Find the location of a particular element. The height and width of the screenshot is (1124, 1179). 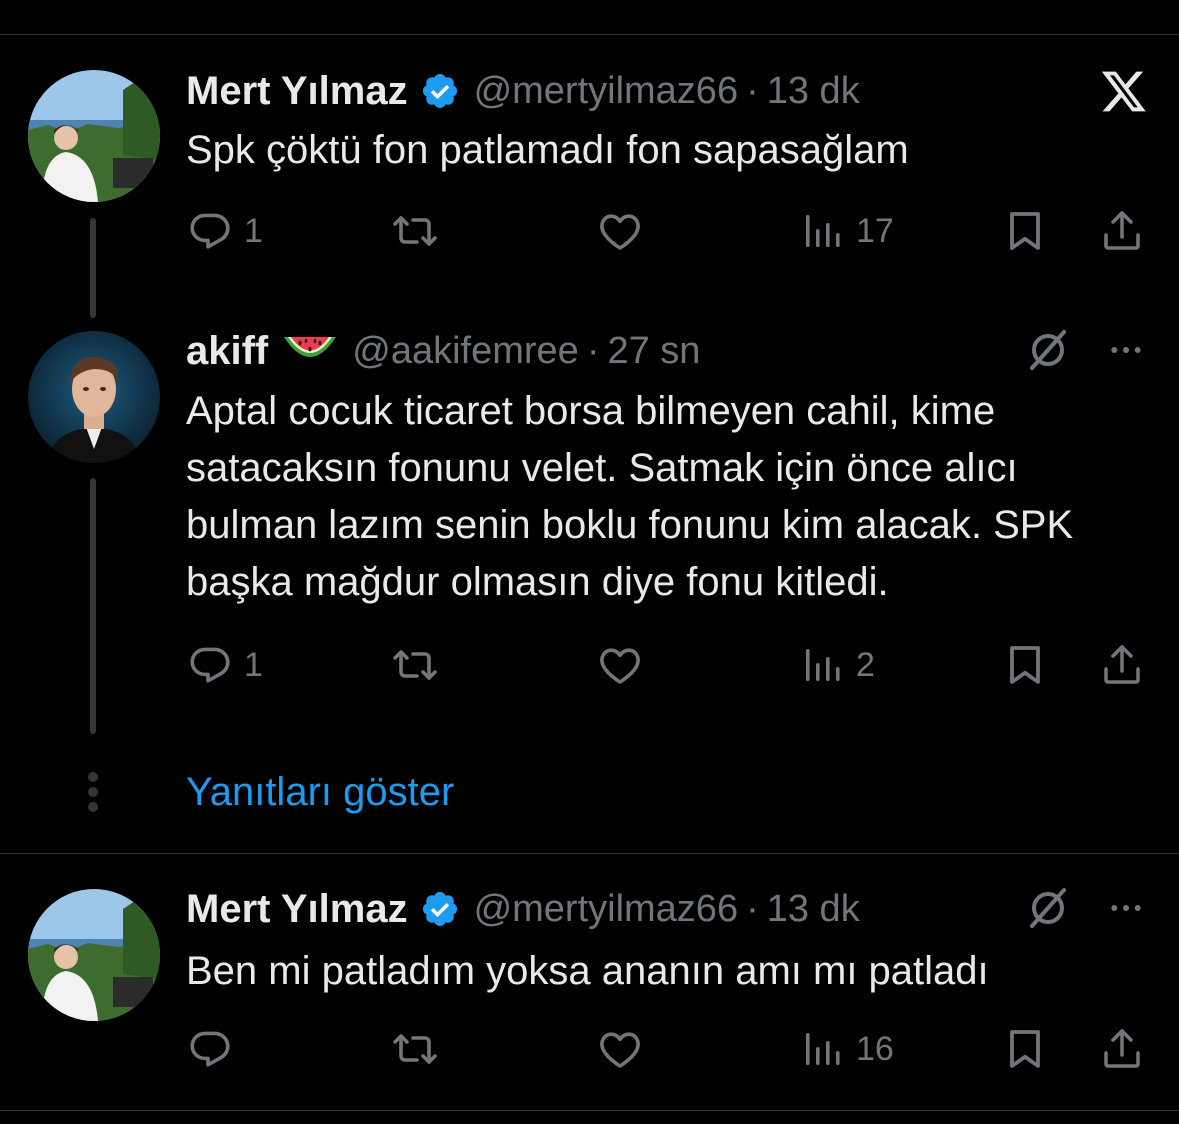

tweet-text: Spk çöktü fon patlamadı fon sapasağlam is located at coordinates (547, 150).